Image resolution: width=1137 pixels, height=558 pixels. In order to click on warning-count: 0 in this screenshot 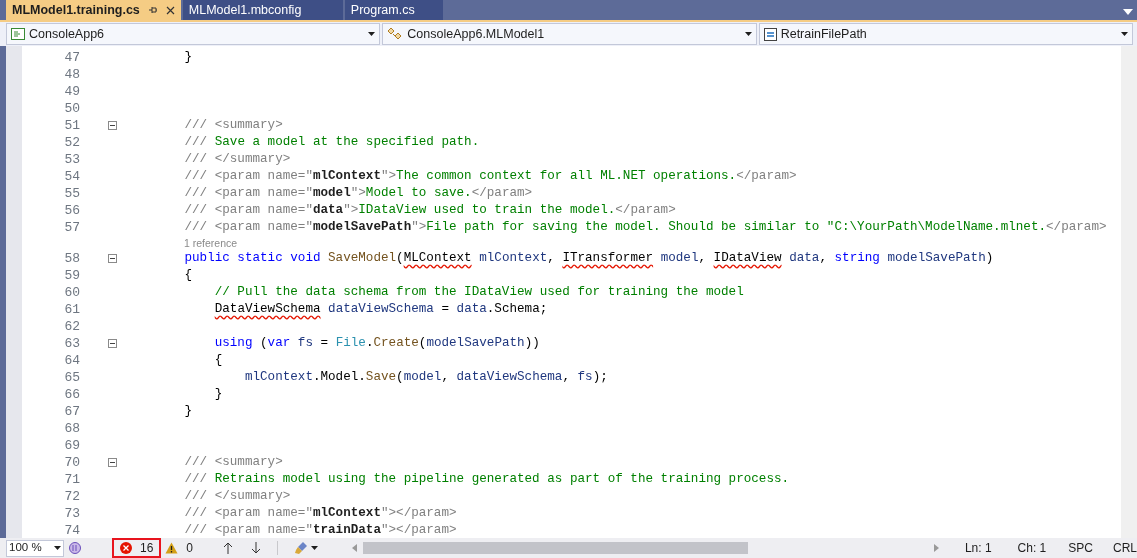, I will do `click(179, 548)`.